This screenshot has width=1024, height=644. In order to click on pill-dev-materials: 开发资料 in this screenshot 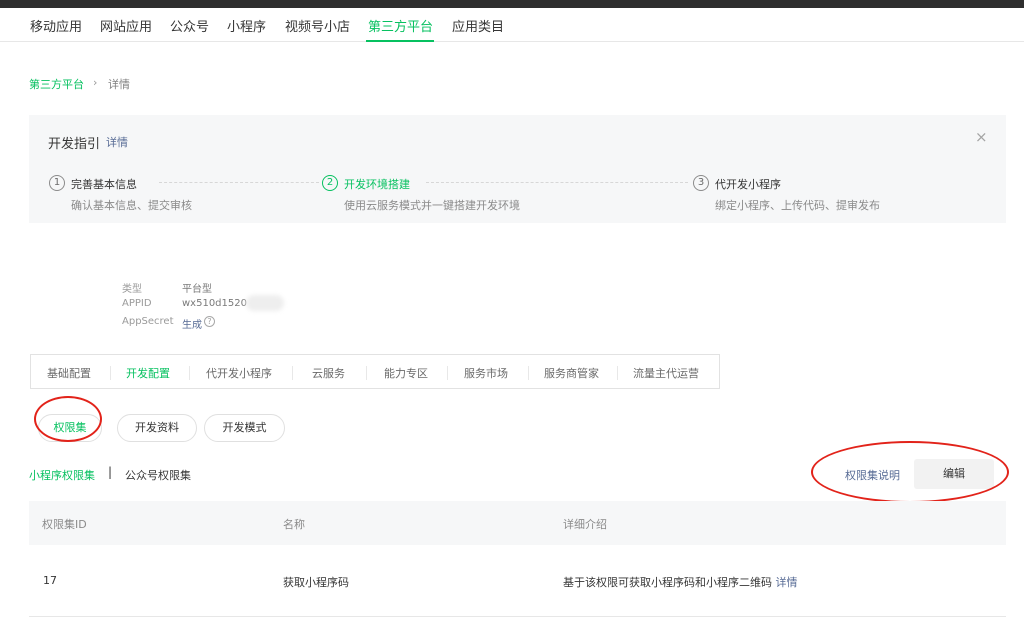, I will do `click(157, 428)`.